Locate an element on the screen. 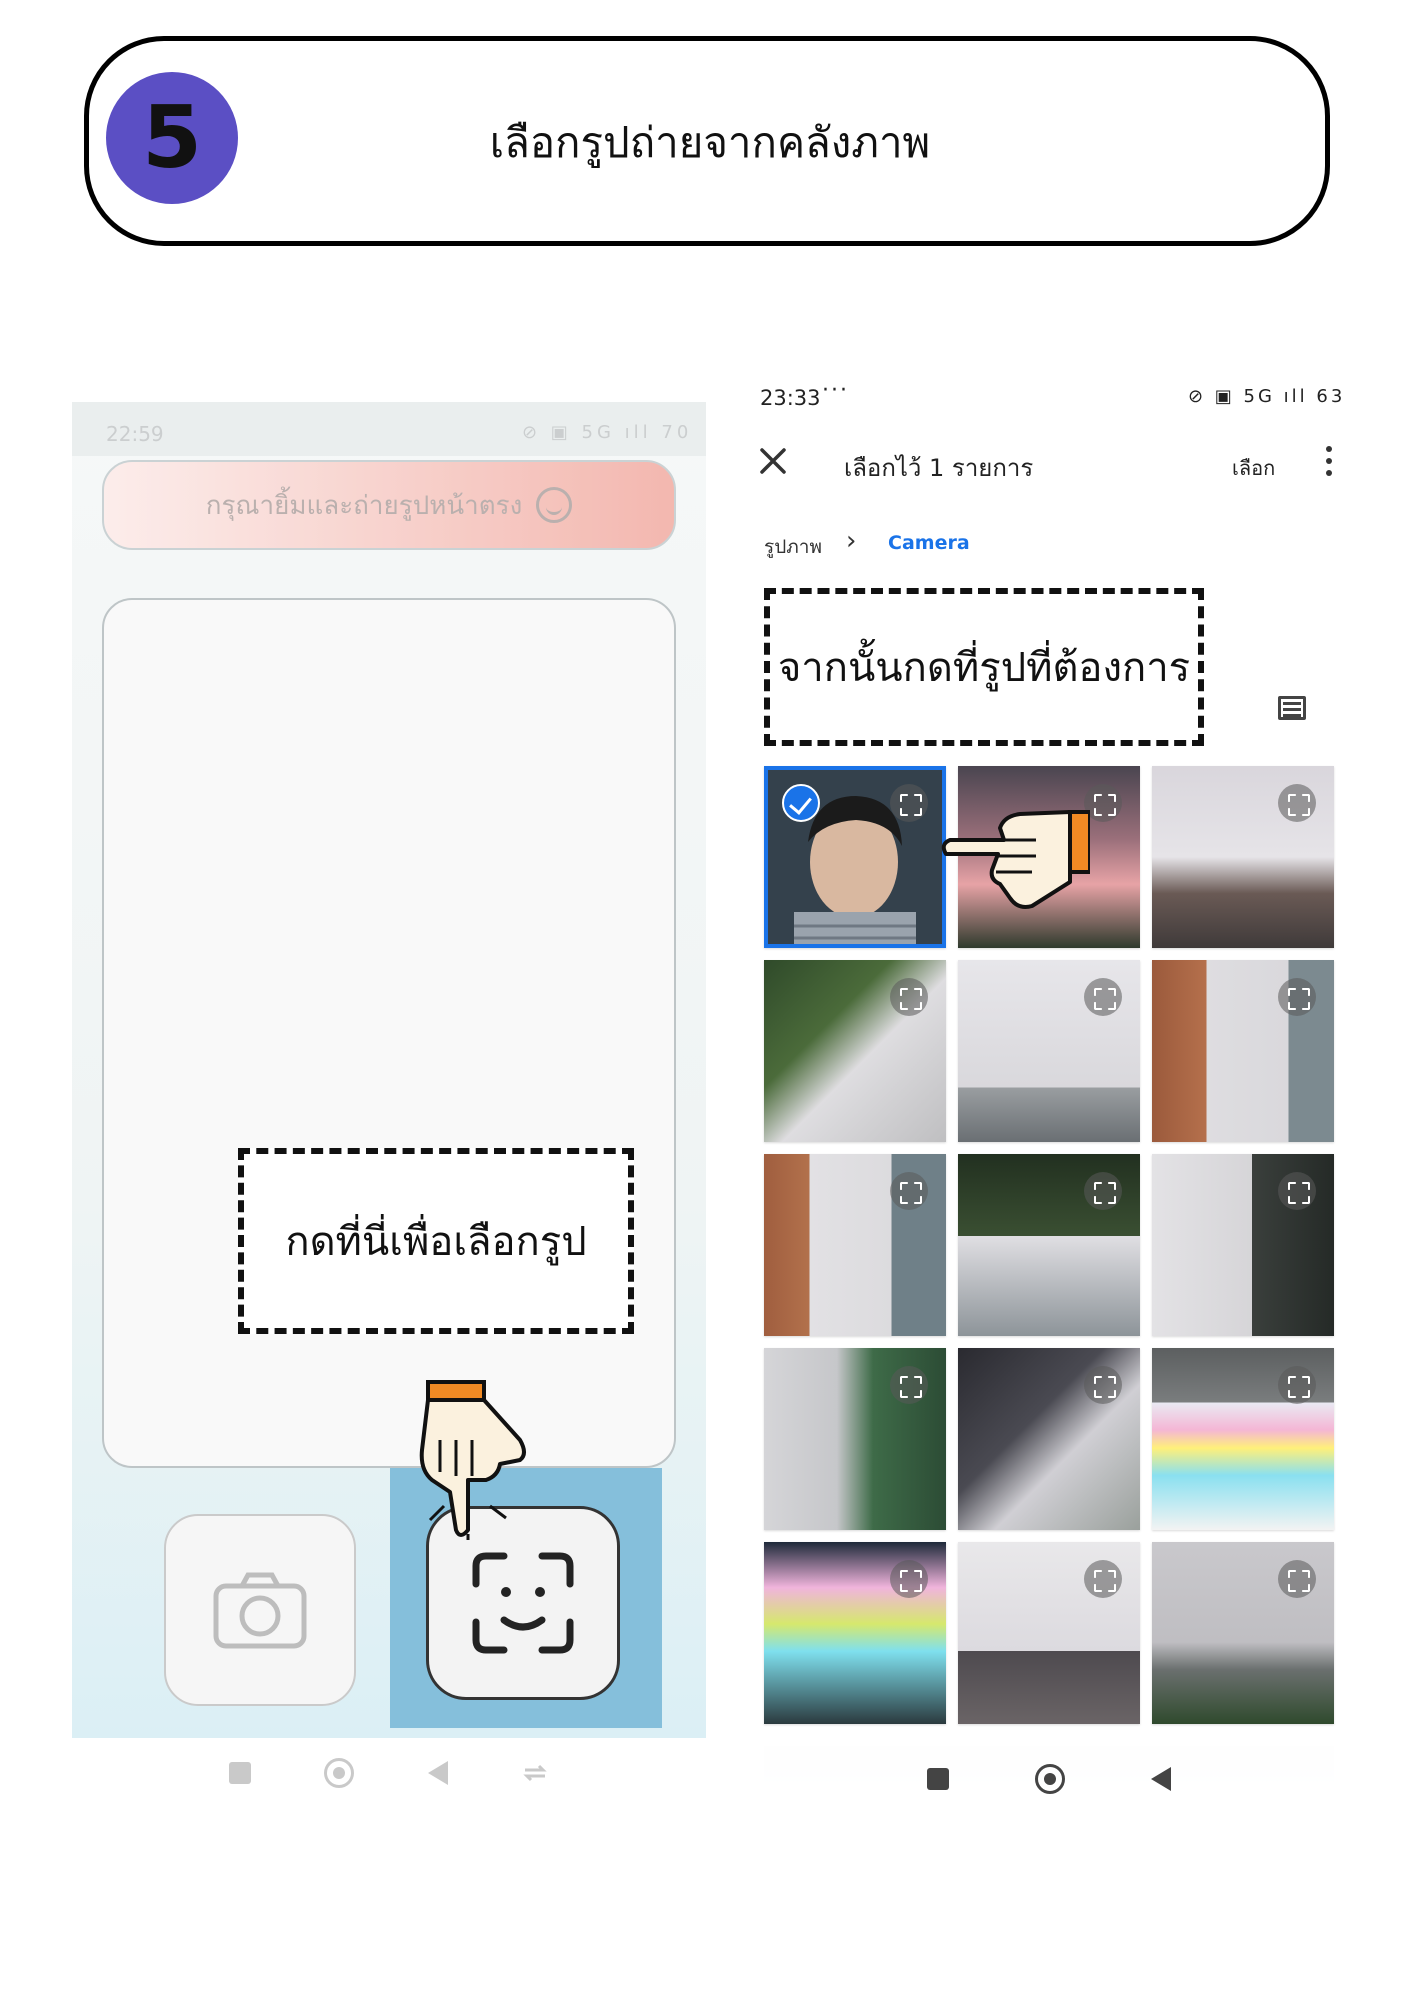  right-status-icons: ⊘ ▣ 5G ıll 63 is located at coordinates (1267, 396).